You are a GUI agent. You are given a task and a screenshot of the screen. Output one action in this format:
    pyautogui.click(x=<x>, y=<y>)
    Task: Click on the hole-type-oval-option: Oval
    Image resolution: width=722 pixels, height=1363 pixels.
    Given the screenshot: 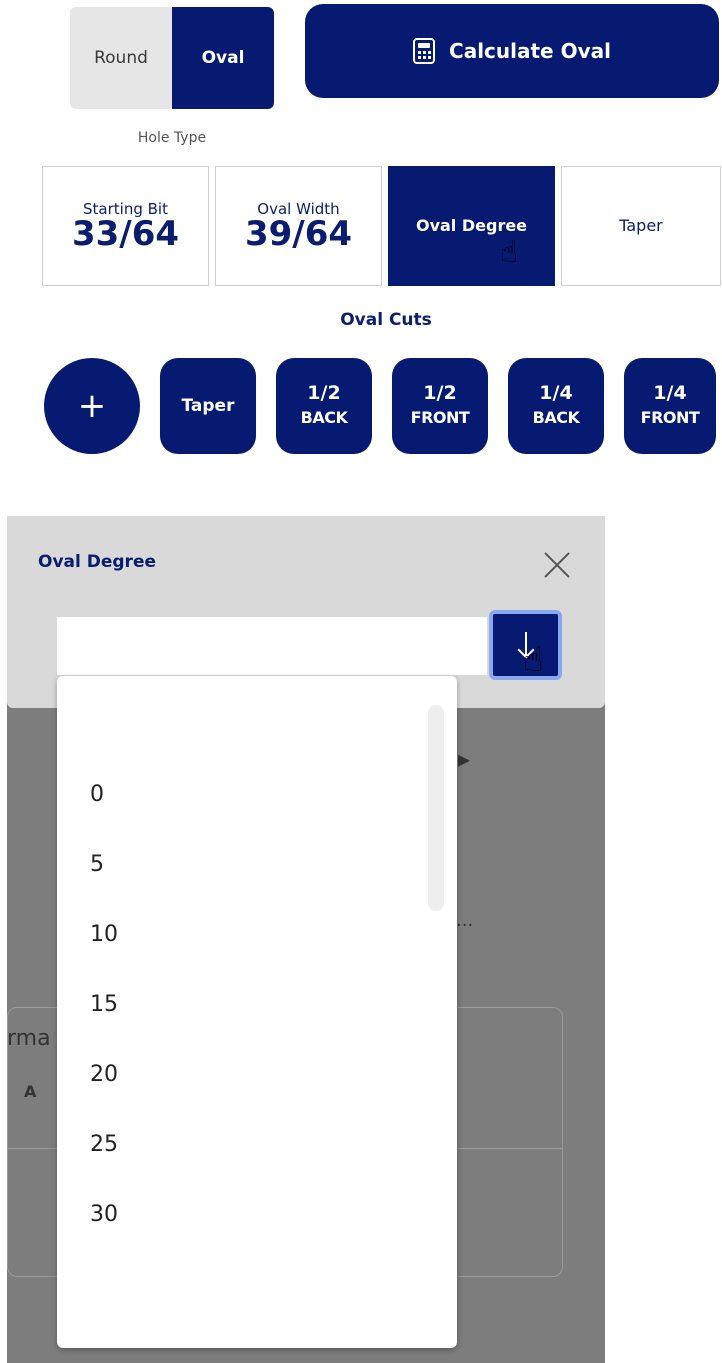 What is the action you would take?
    pyautogui.click(x=223, y=58)
    